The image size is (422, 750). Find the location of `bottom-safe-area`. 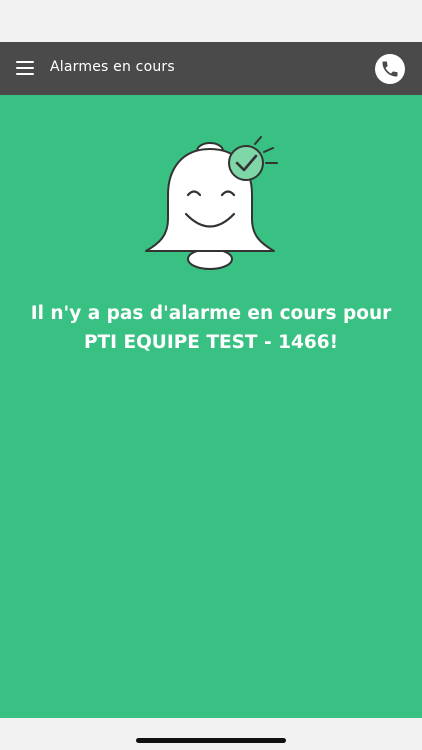

bottom-safe-area is located at coordinates (211, 734).